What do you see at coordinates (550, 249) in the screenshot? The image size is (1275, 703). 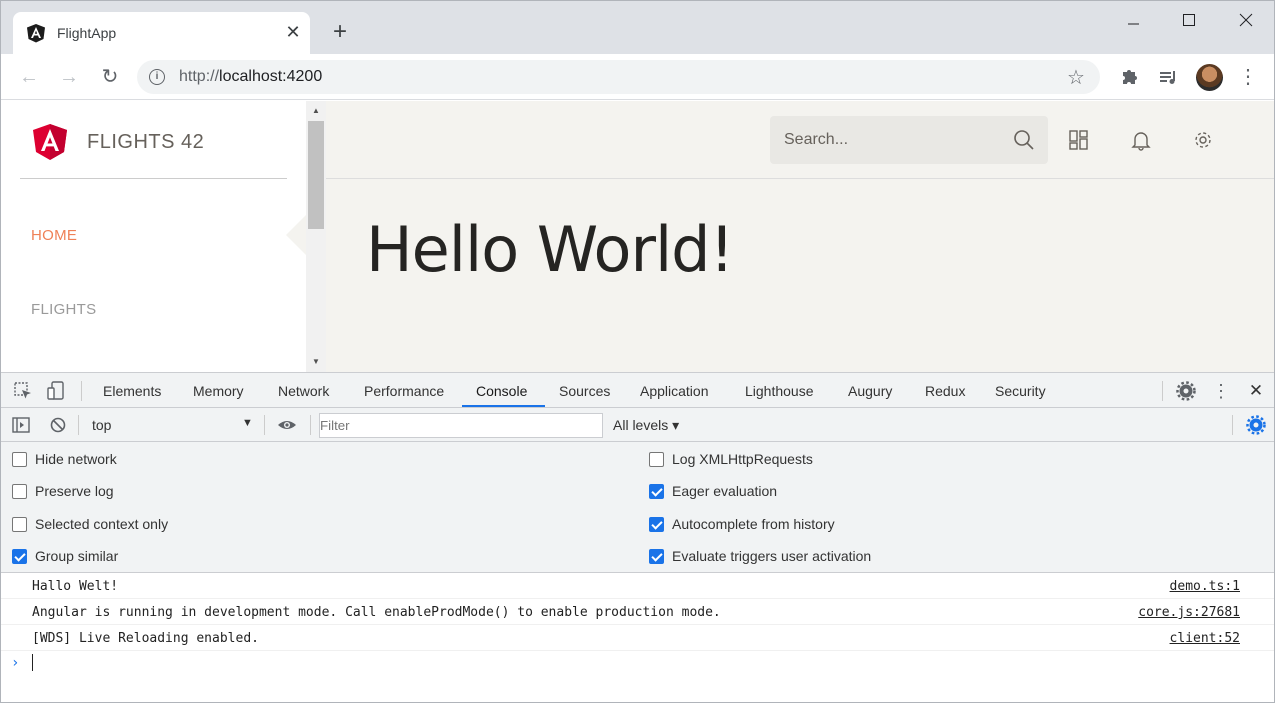 I see `page-heading: Hello World!` at bounding box center [550, 249].